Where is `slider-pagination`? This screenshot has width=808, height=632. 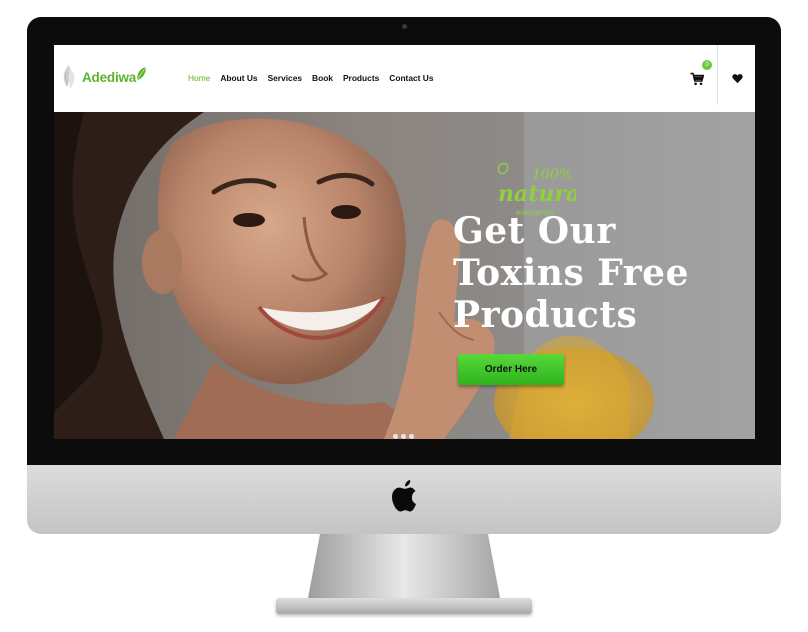 slider-pagination is located at coordinates (403, 436).